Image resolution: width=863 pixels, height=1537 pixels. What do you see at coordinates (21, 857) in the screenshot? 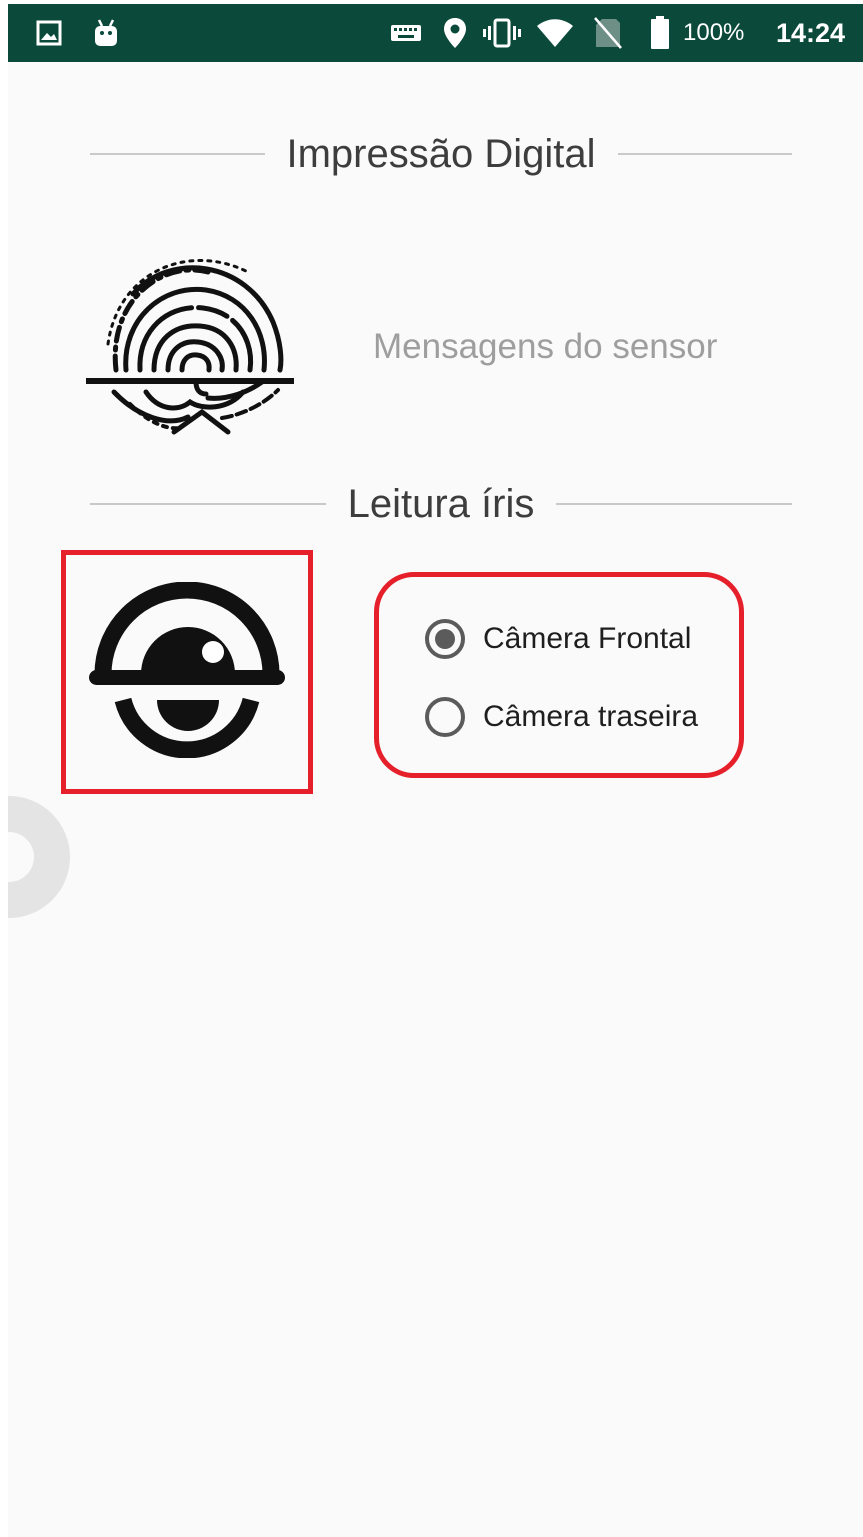
I see `floating-handle-center` at bounding box center [21, 857].